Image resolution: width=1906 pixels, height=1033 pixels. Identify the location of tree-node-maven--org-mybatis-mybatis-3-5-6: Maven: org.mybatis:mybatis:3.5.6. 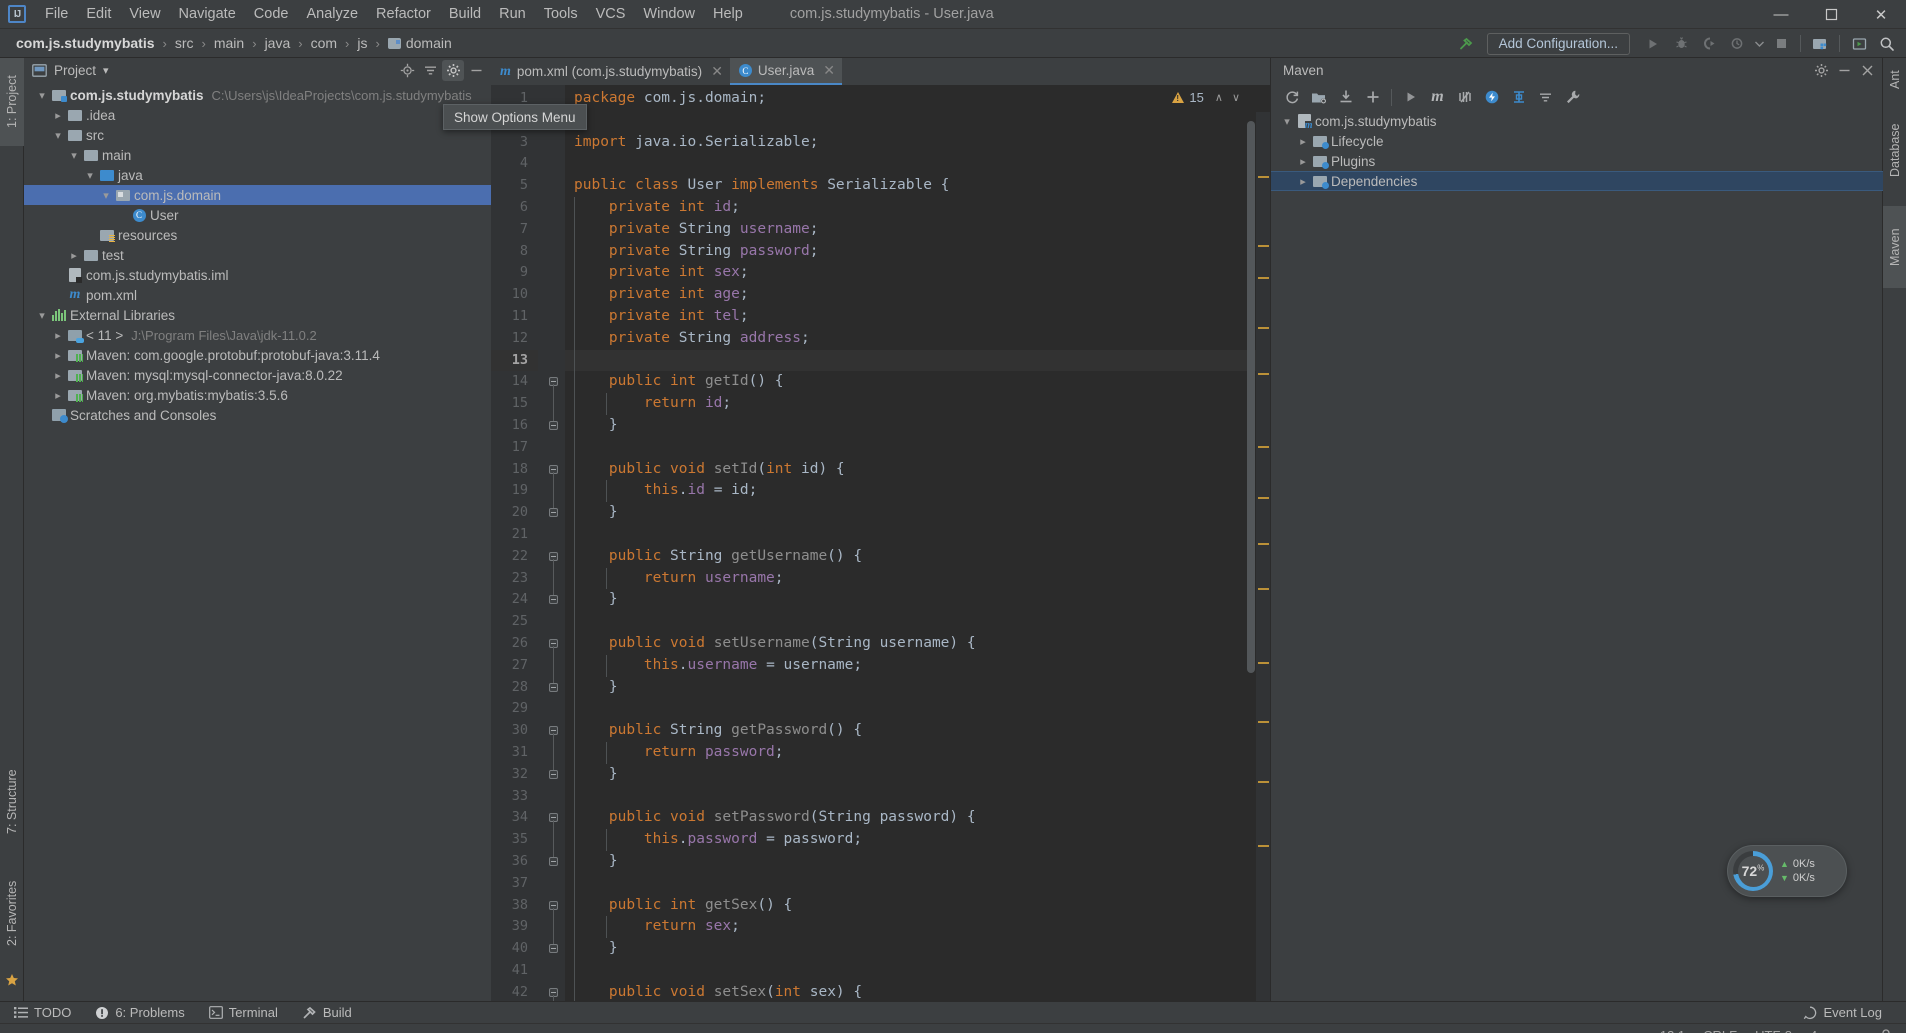
(257, 395).